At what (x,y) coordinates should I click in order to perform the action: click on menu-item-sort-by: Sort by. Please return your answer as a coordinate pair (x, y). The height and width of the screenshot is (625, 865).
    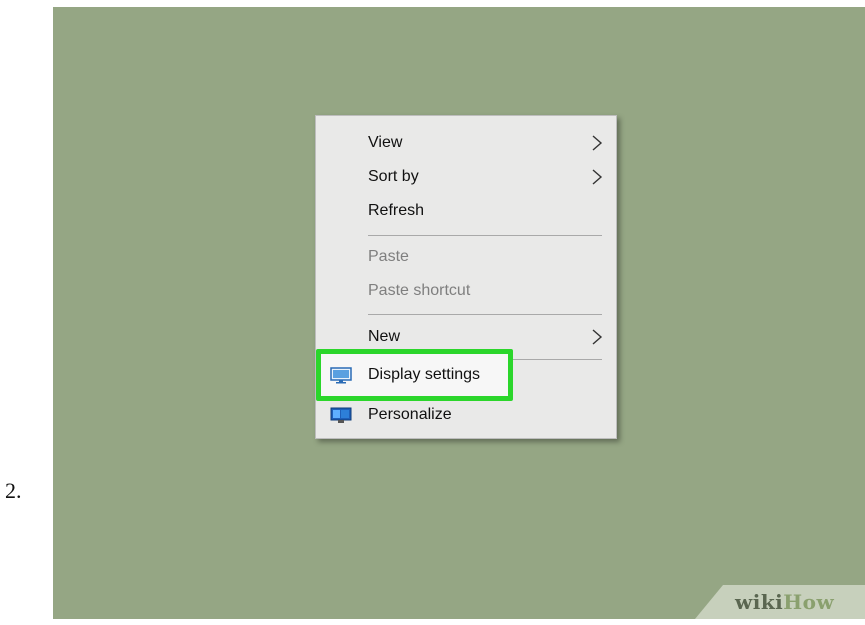
    Looking at the image, I should click on (466, 177).